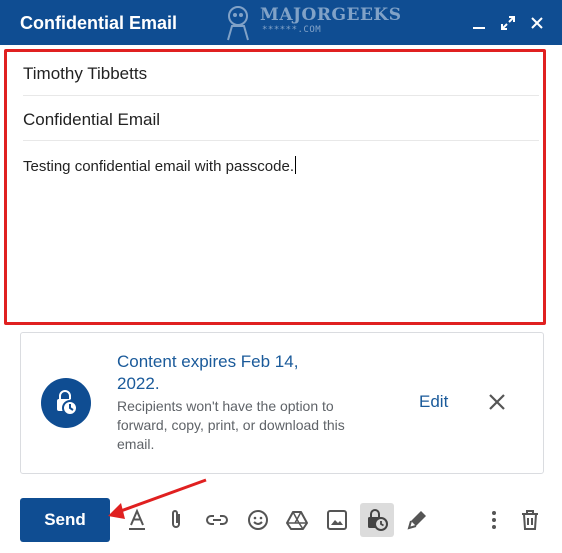 The height and width of the screenshot is (553, 562). I want to click on more-options-icon, so click(494, 520).